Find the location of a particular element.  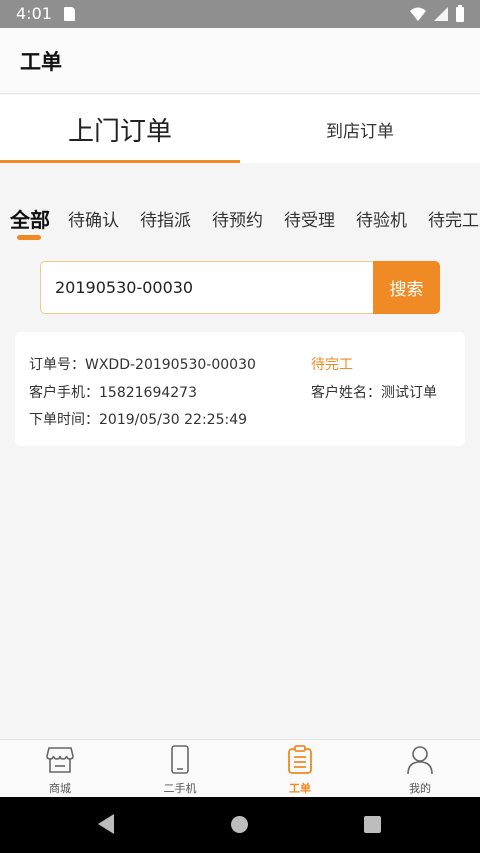

customer-name: 客户姓名：测试订单 is located at coordinates (374, 393).